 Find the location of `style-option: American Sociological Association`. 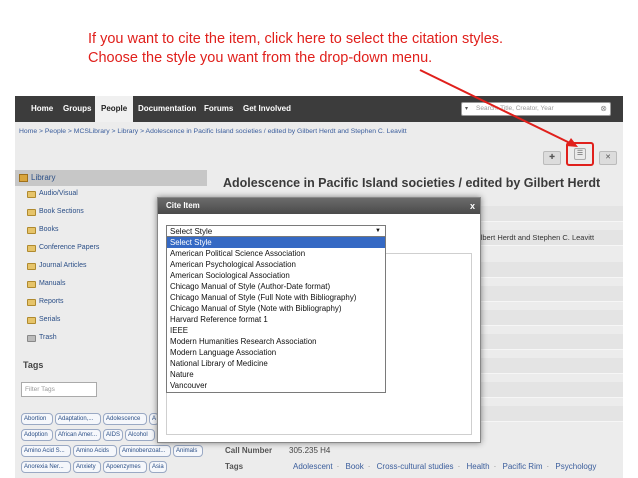

style-option: American Sociological Association is located at coordinates (276, 275).